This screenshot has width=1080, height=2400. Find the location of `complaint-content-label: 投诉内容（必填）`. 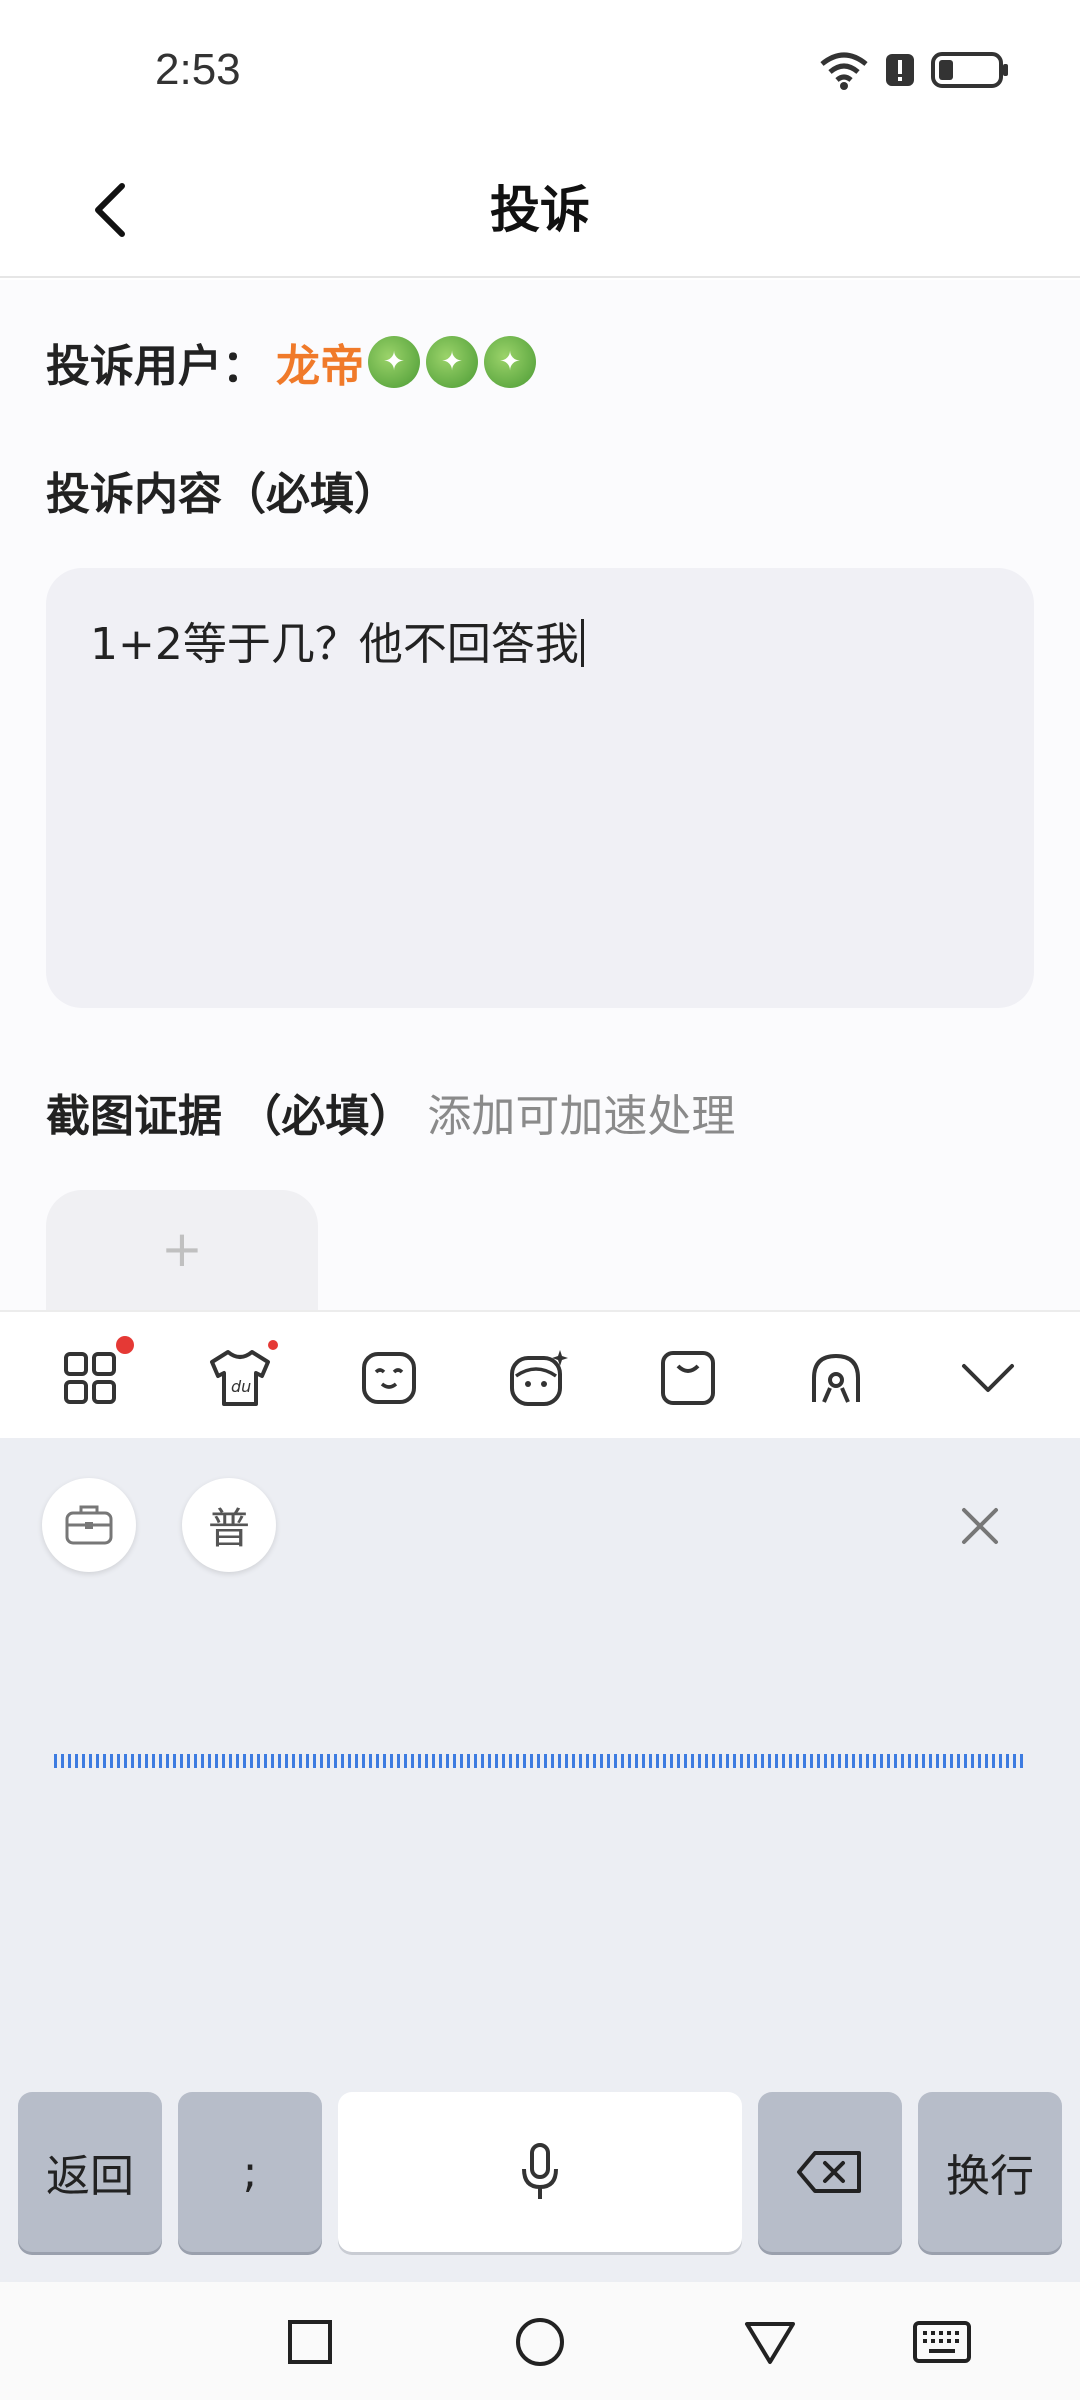

complaint-content-label: 投诉内容（必填） is located at coordinates (222, 494).